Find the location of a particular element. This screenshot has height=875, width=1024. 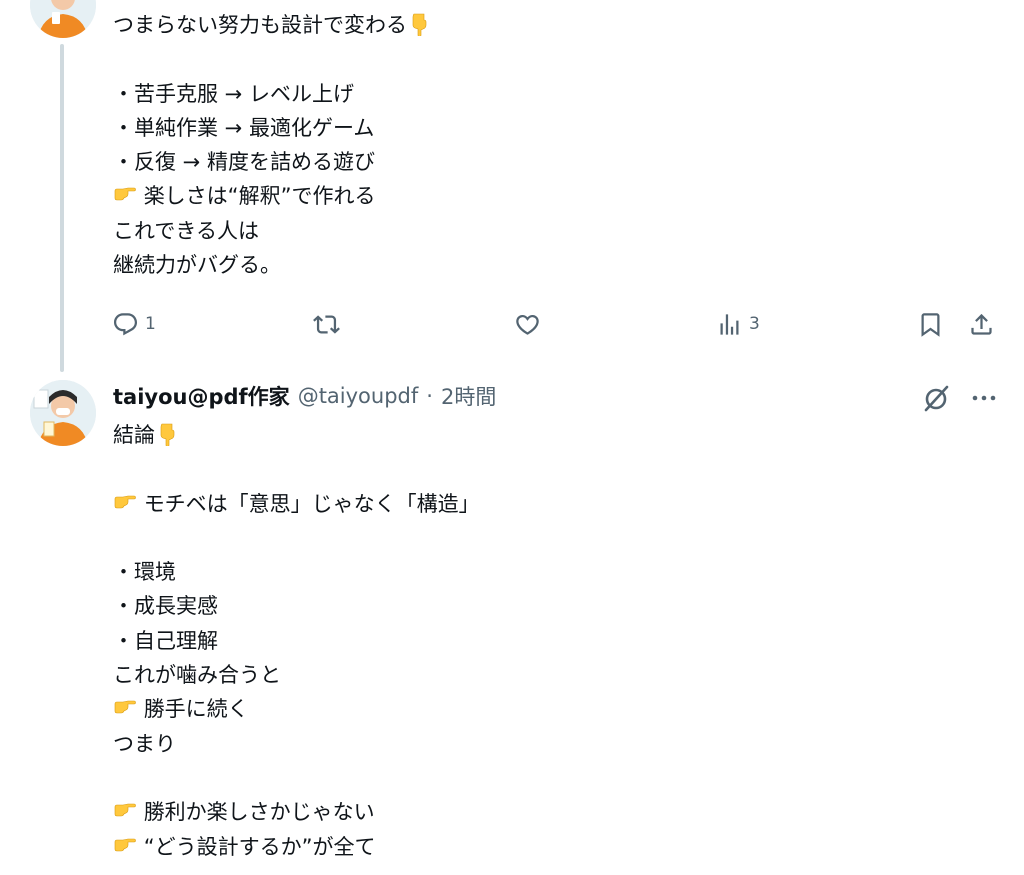

timestamp: 2時間 is located at coordinates (468, 396).